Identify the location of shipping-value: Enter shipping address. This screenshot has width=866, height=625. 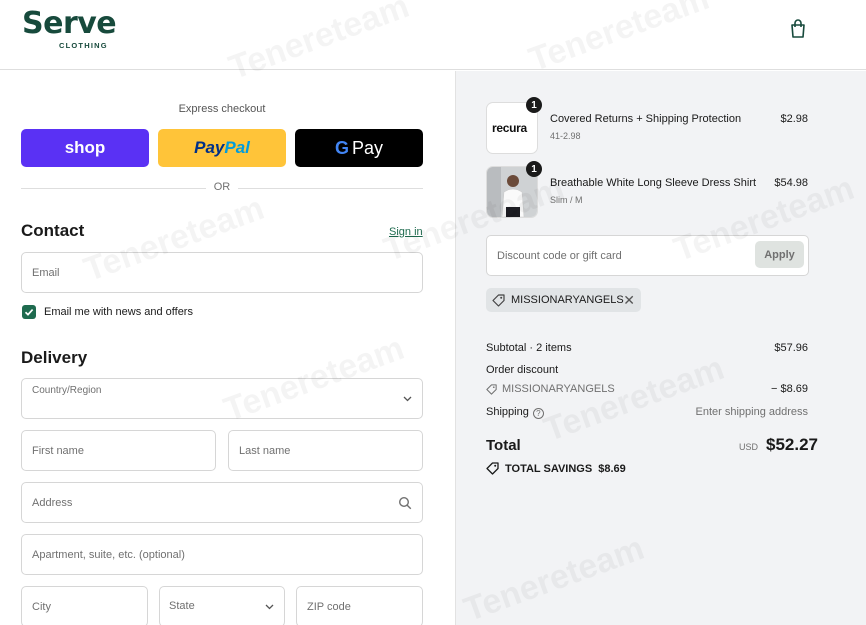
(751, 412).